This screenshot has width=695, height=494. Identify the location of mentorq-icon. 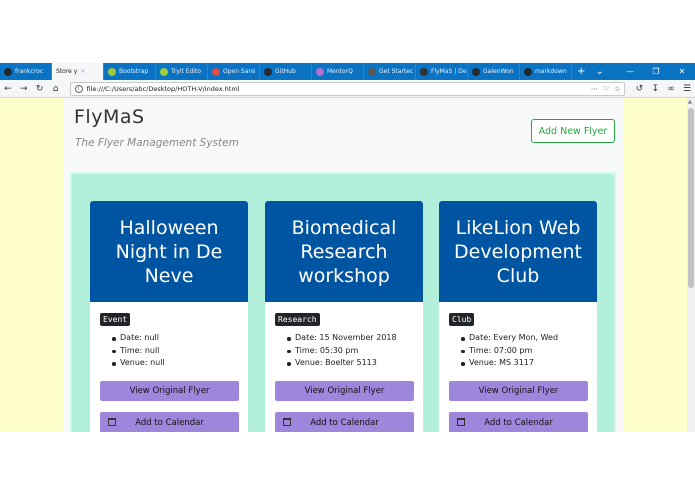
(320, 71).